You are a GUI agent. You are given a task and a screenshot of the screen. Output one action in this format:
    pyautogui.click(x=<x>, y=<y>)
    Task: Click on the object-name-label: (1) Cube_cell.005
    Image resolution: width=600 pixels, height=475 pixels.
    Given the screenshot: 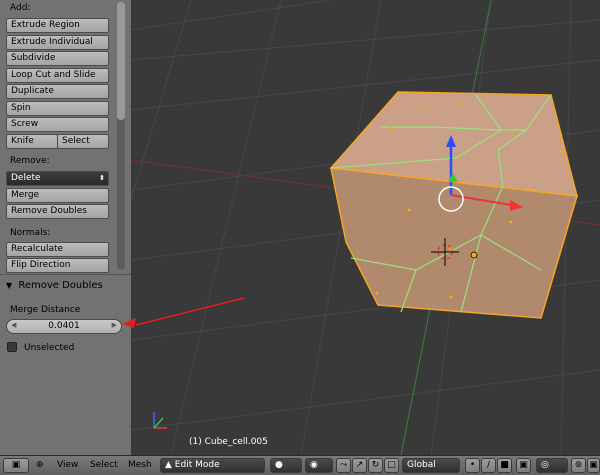 What is the action you would take?
    pyautogui.click(x=228, y=442)
    